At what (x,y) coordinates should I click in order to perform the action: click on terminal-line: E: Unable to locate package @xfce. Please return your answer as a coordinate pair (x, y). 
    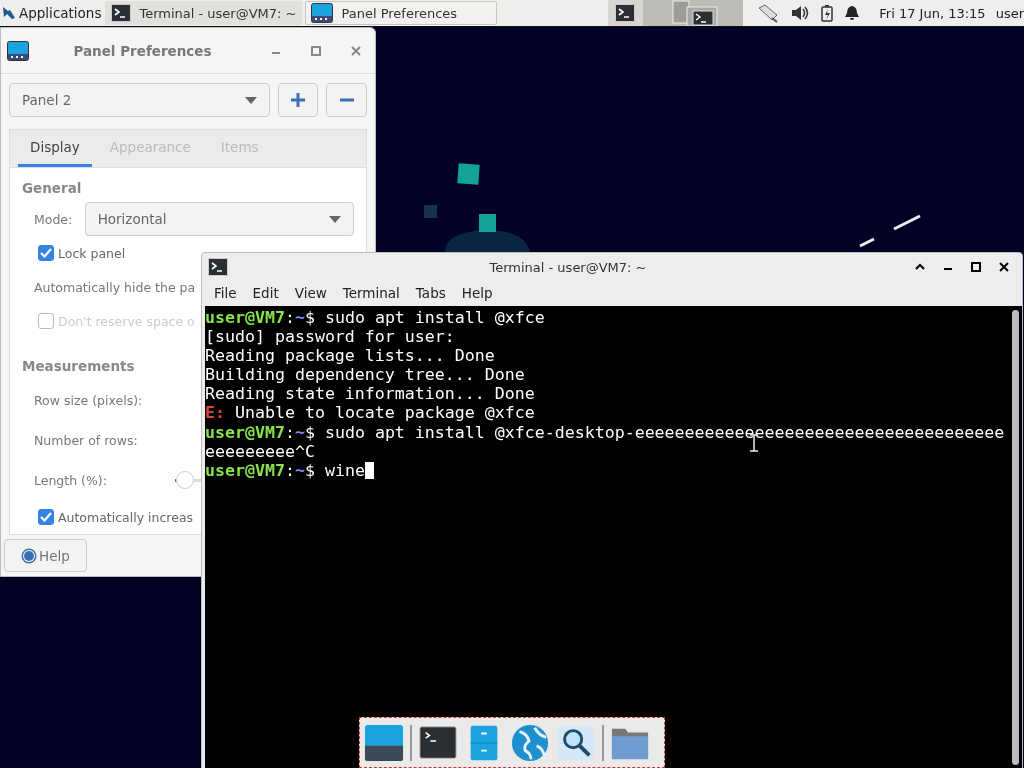
    Looking at the image, I should click on (370, 413).